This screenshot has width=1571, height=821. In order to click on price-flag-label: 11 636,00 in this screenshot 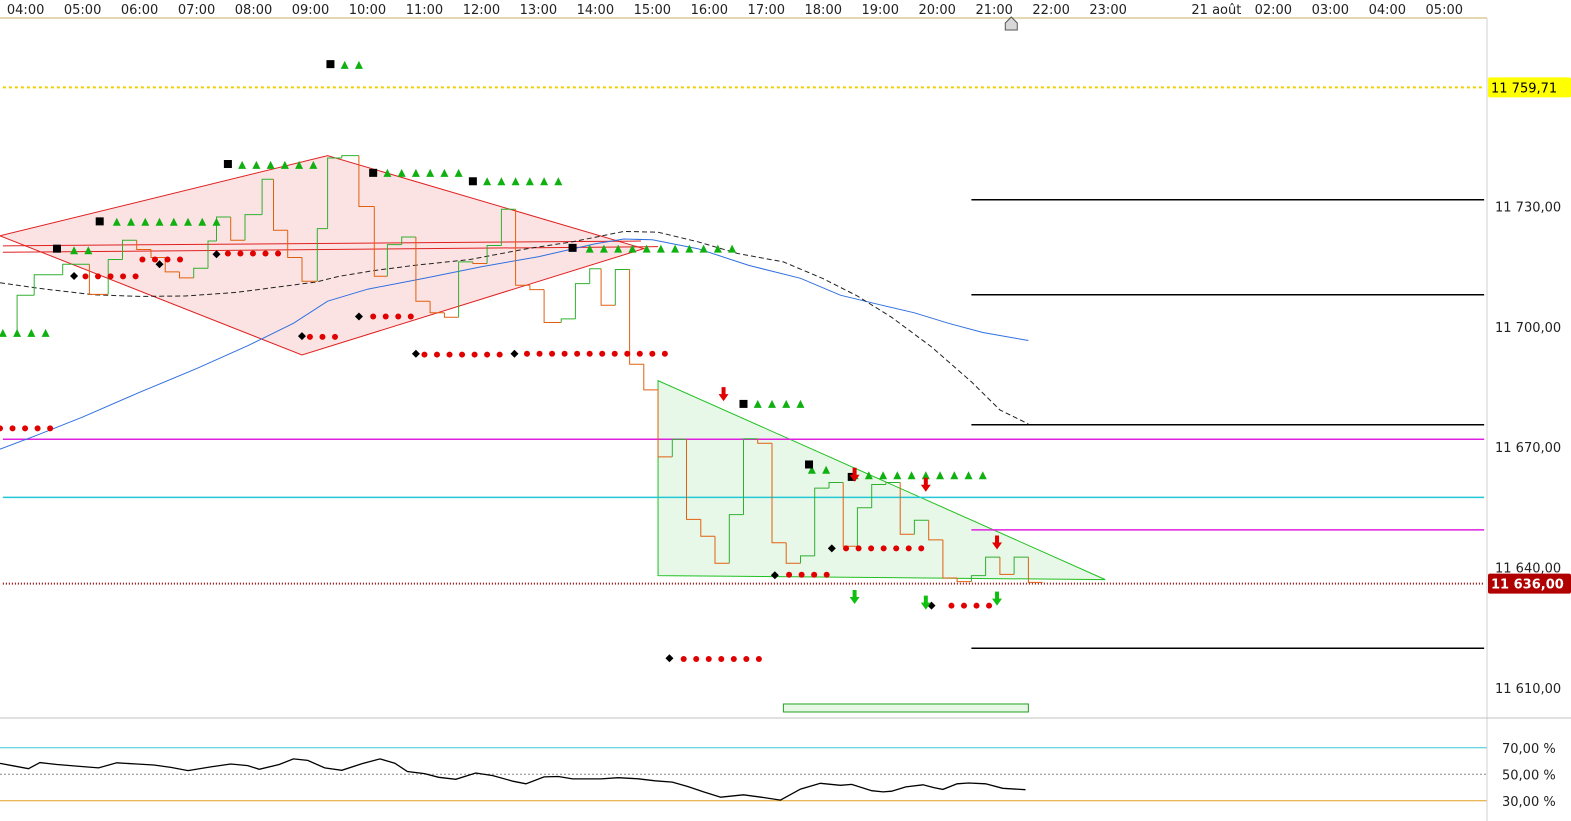, I will do `click(1527, 585)`.